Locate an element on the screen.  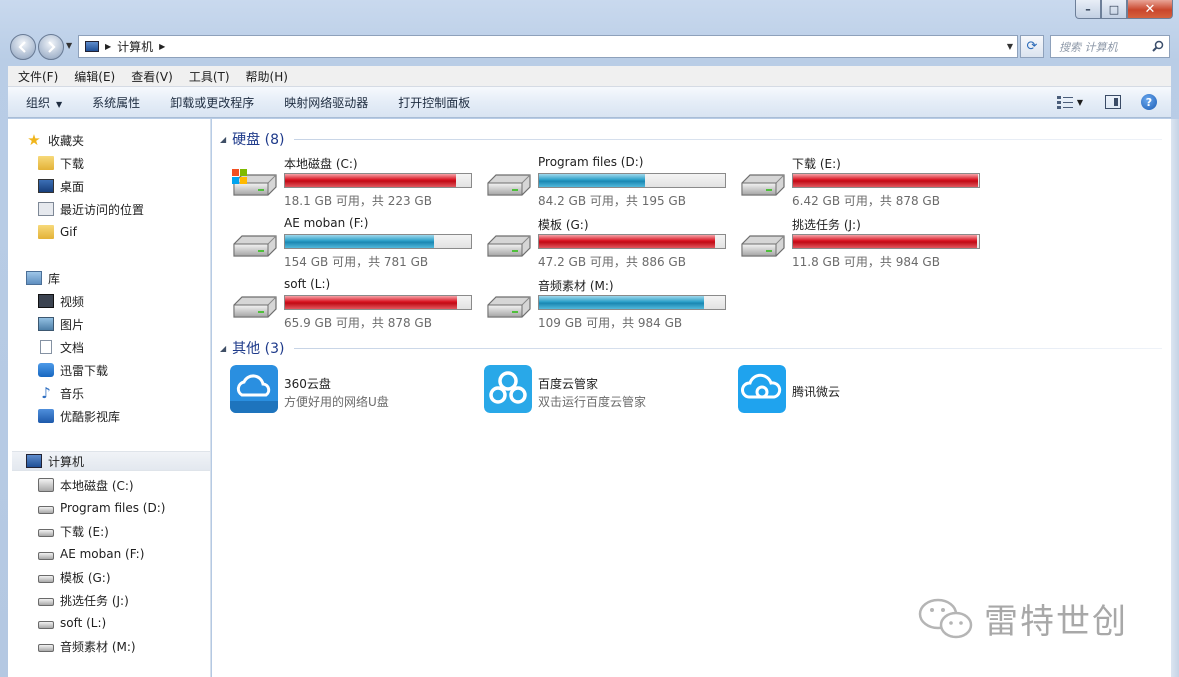
view-dropdown-icon: ▼ is located at coordinates (1080, 102).